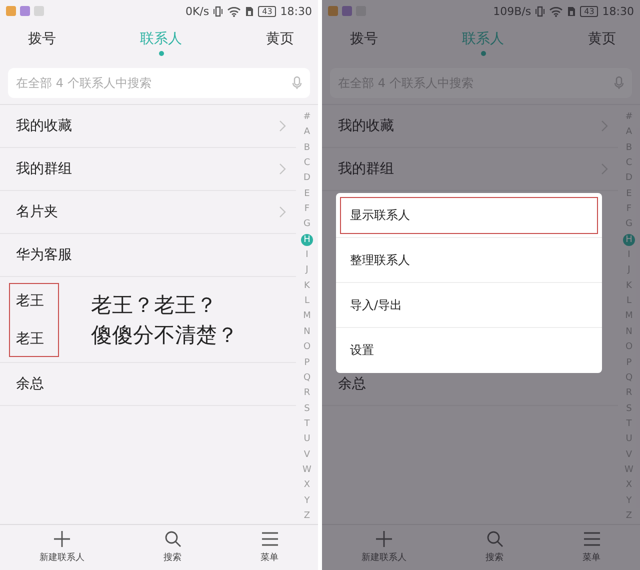  Describe the element at coordinates (307, 209) in the screenshot. I see `index-letter: F` at that location.